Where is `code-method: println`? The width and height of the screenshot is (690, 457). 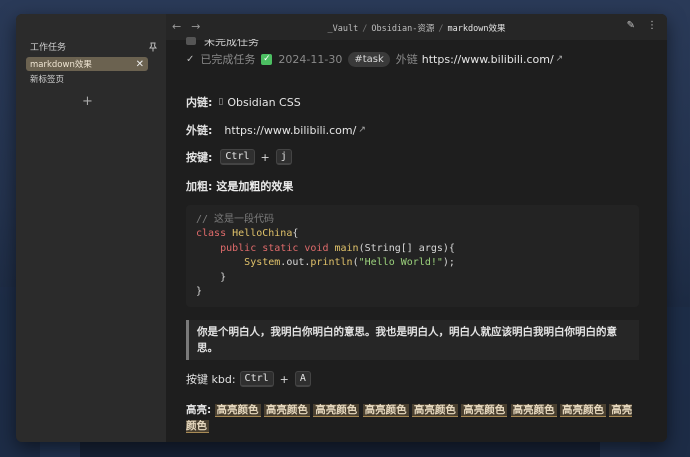
code-method: println is located at coordinates (331, 263).